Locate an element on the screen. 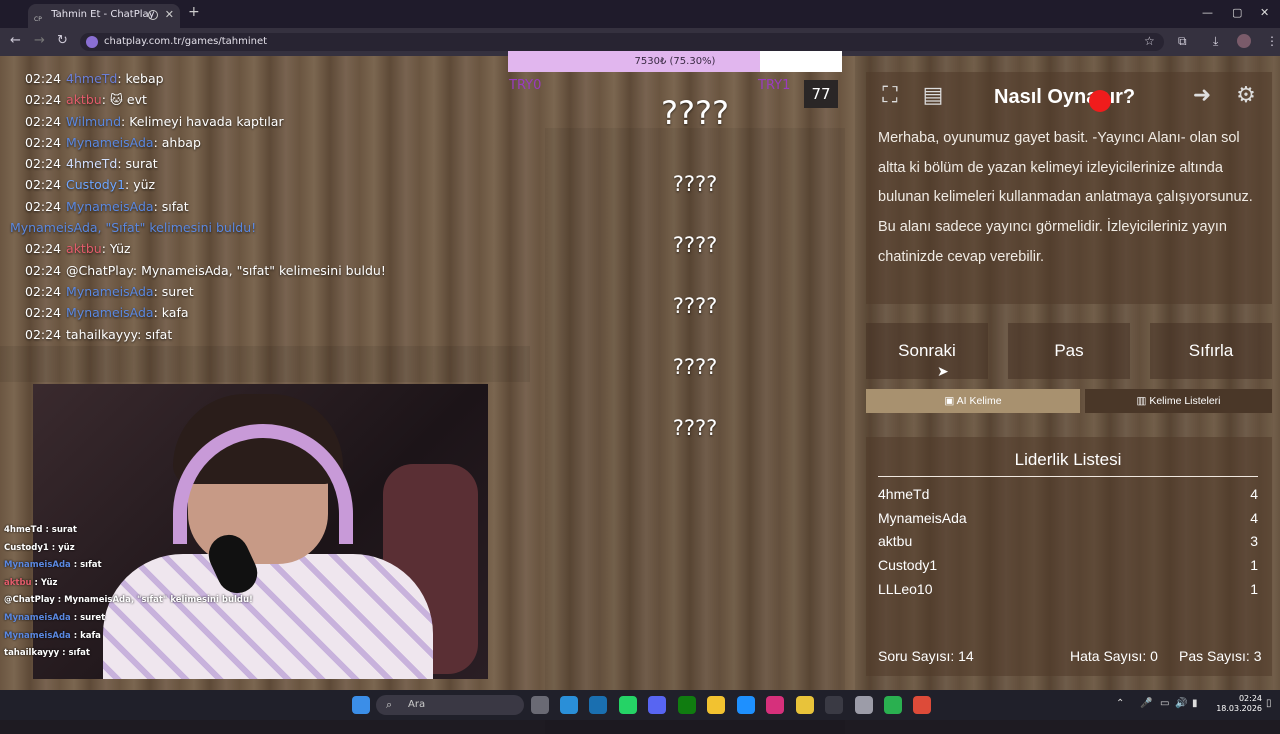 This screenshot has height=734, width=1280. windows-start-icon is located at coordinates (361, 705).